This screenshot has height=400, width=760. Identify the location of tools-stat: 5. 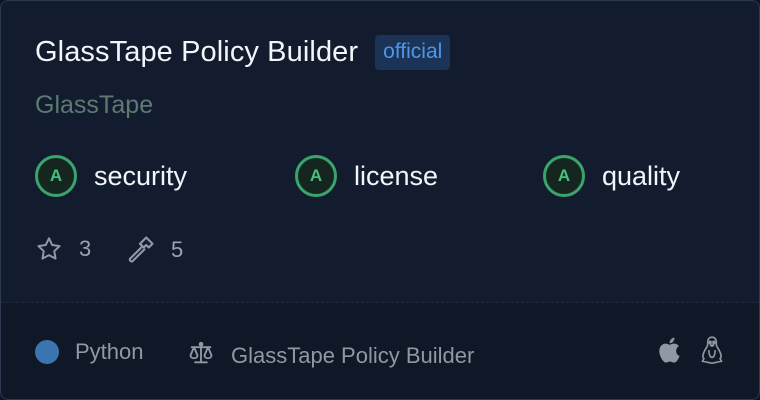
(154, 250).